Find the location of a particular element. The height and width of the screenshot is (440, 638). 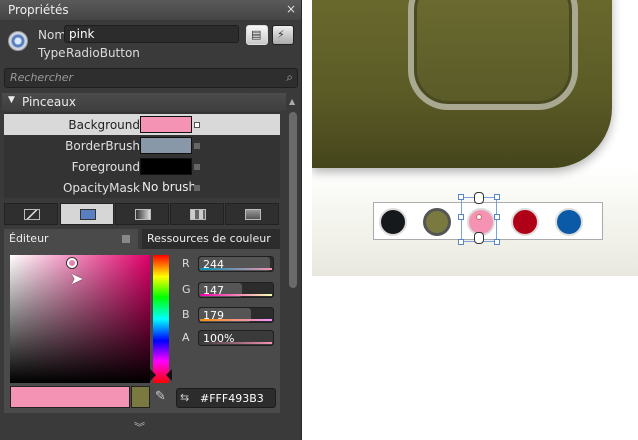

scroll-up-icon: ▲ is located at coordinates (292, 101).